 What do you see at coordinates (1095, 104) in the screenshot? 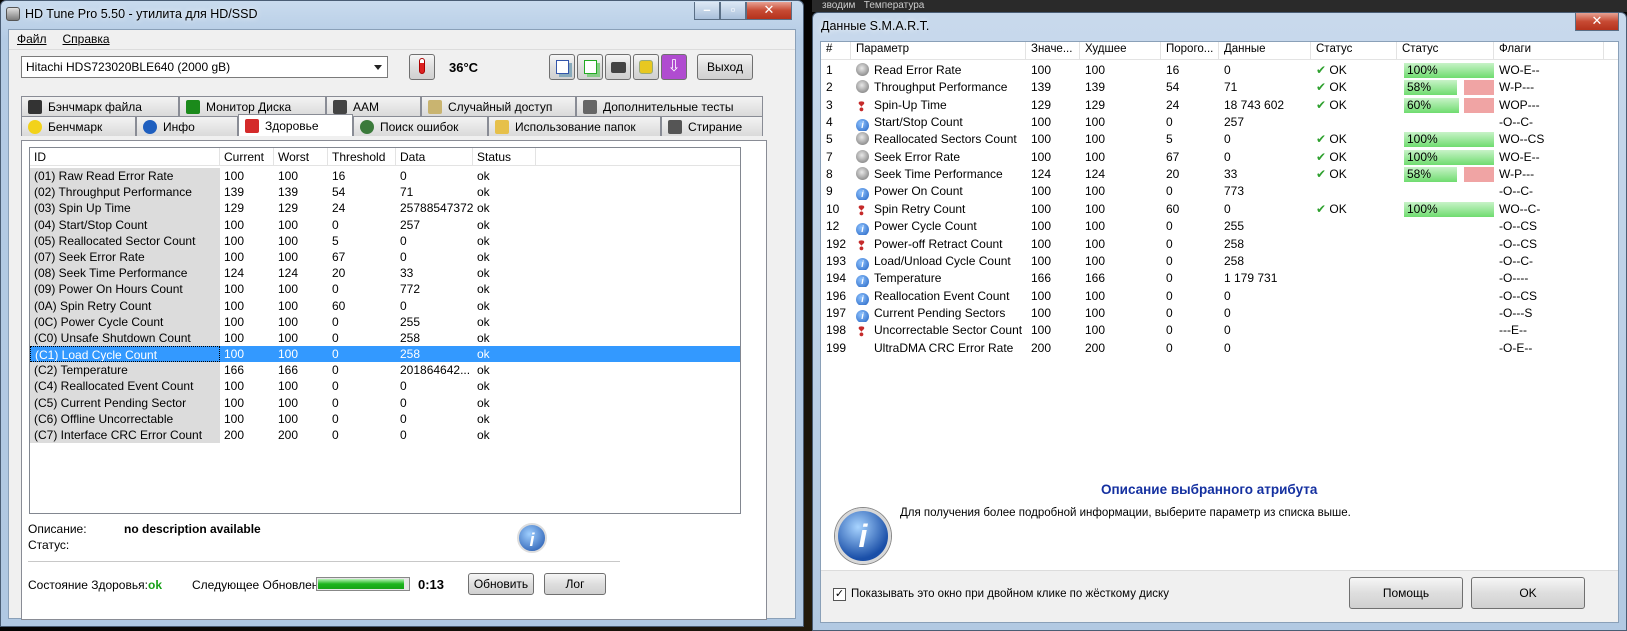
I see `smart-cell: 129` at bounding box center [1095, 104].